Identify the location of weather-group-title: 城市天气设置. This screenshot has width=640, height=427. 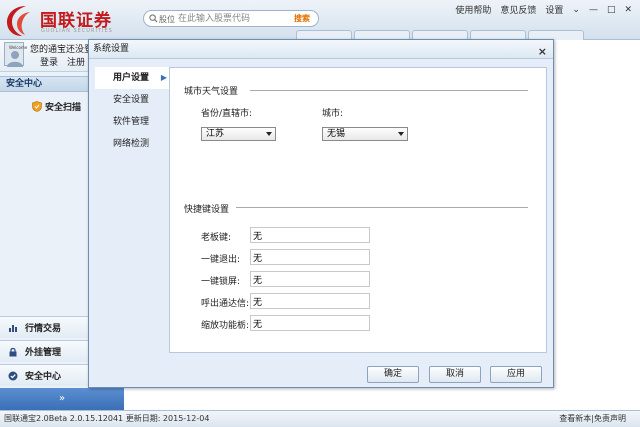
(211, 92).